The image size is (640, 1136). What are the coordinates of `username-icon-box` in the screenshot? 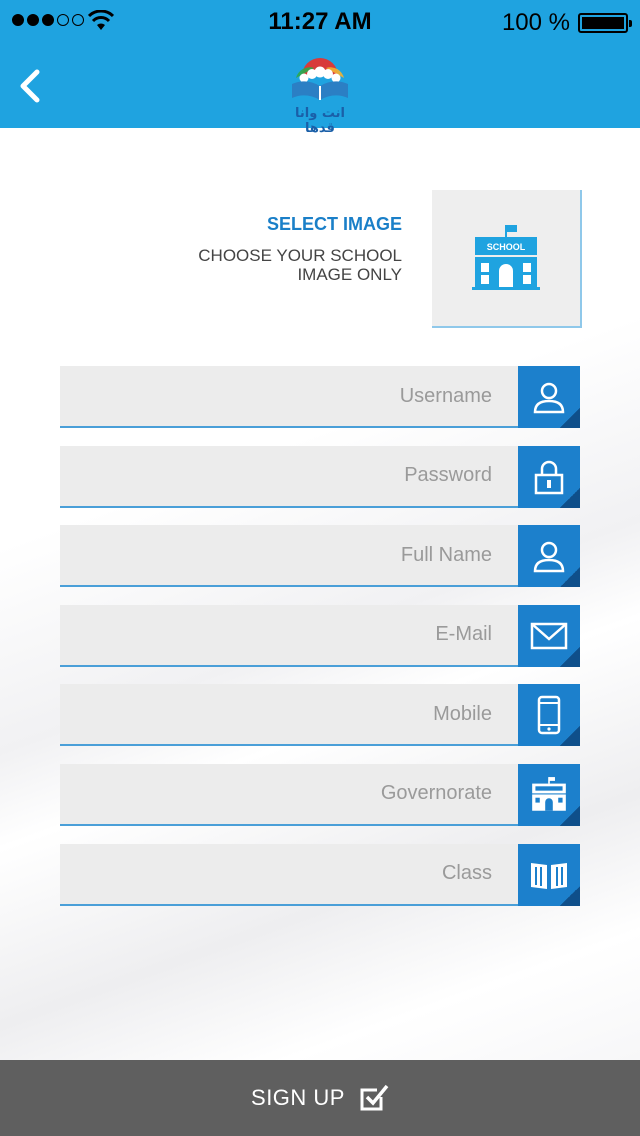 It's located at (549, 397).